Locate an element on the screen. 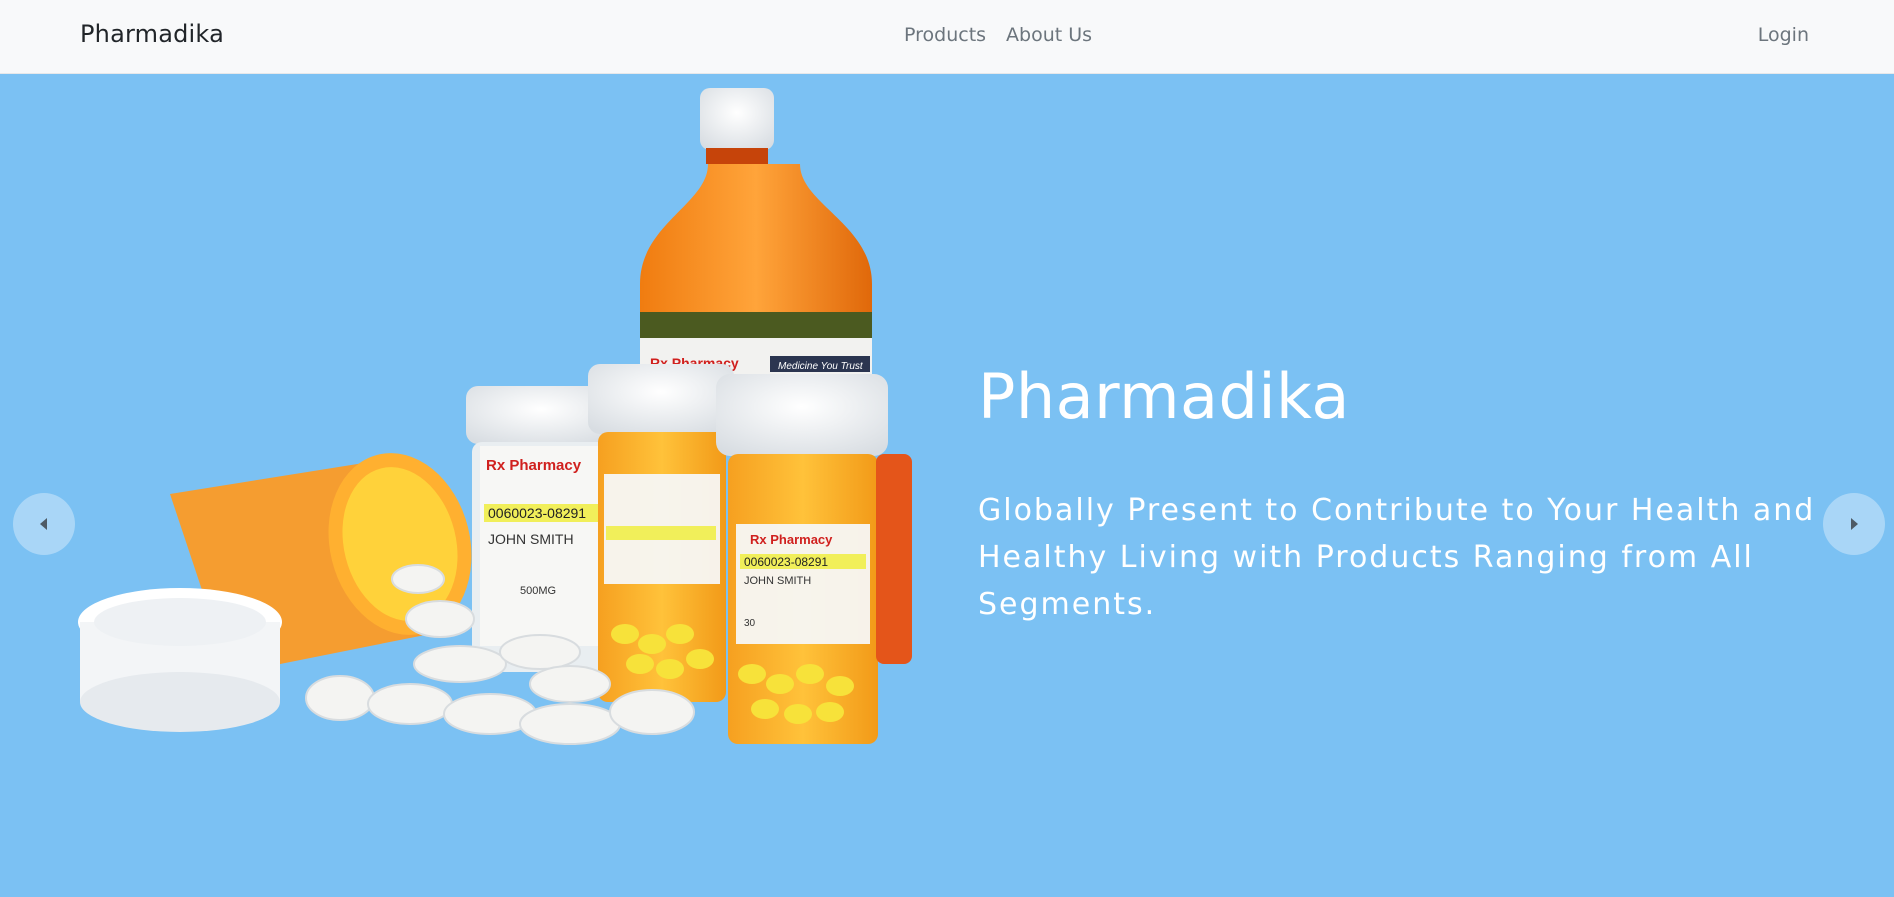  carousel-next-button is located at coordinates (1854, 524).